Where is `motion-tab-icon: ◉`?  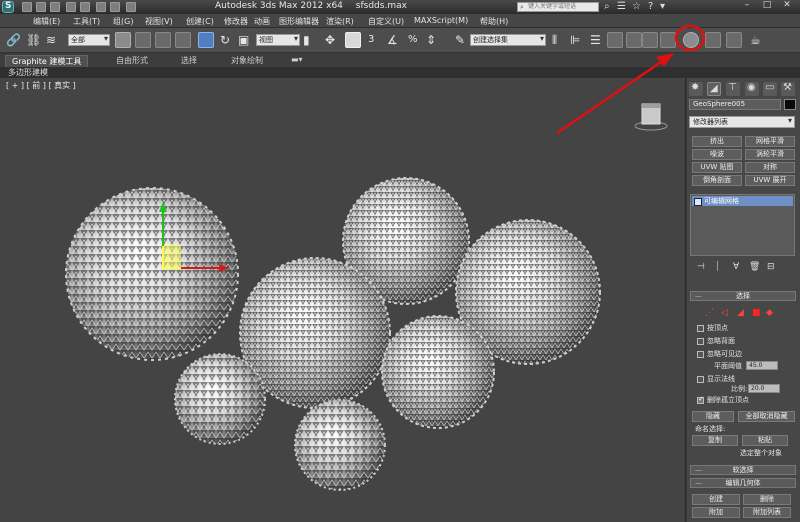 motion-tab-icon: ◉ is located at coordinates (752, 89).